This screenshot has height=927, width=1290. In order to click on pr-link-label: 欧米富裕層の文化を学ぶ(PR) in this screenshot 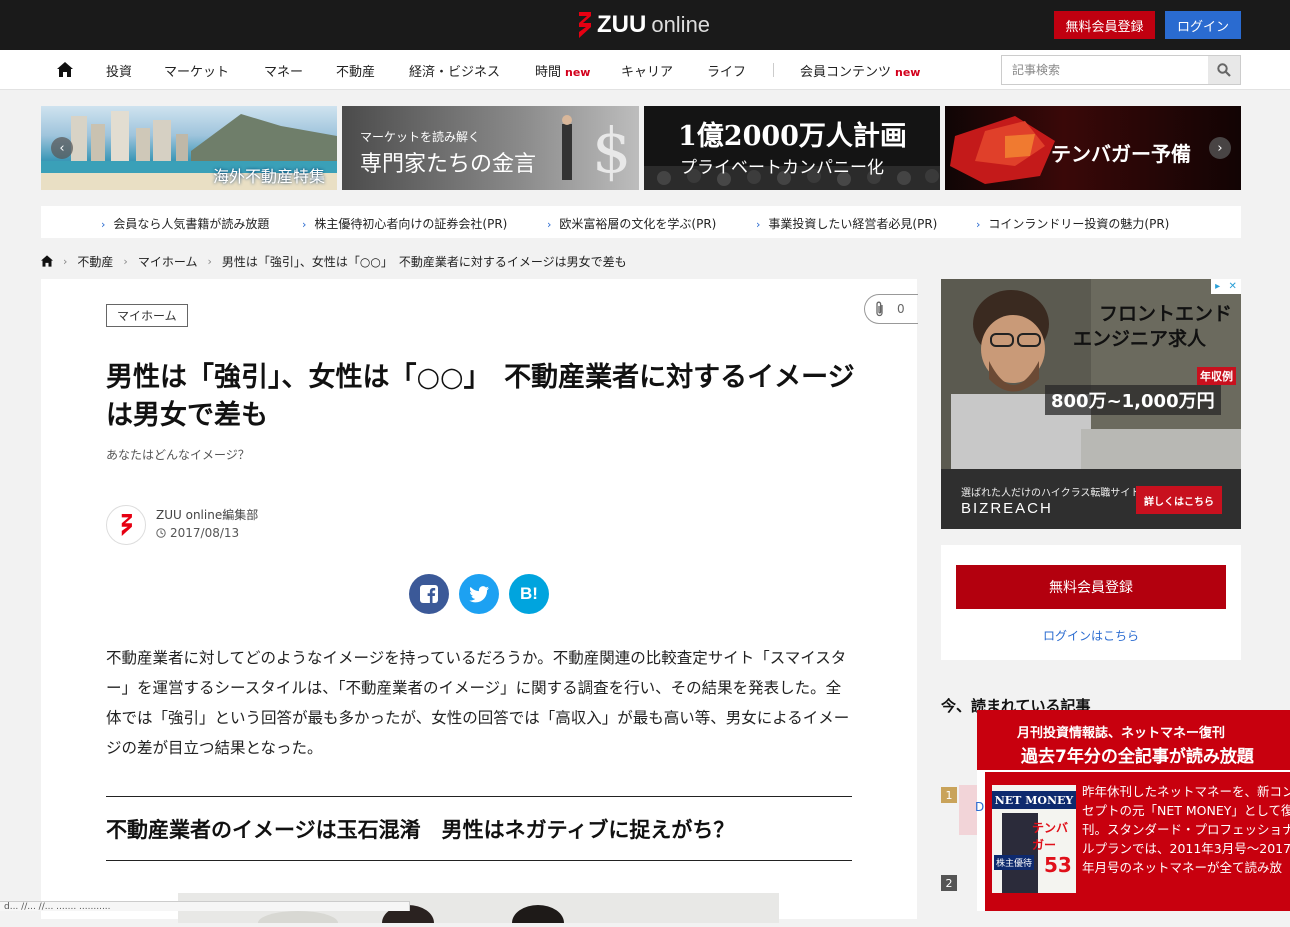, I will do `click(638, 224)`.